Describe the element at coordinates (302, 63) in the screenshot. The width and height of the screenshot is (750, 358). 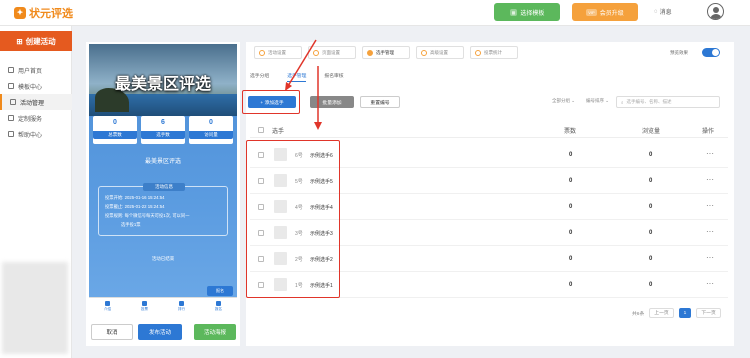
I see `arrow-to-add-button` at that location.